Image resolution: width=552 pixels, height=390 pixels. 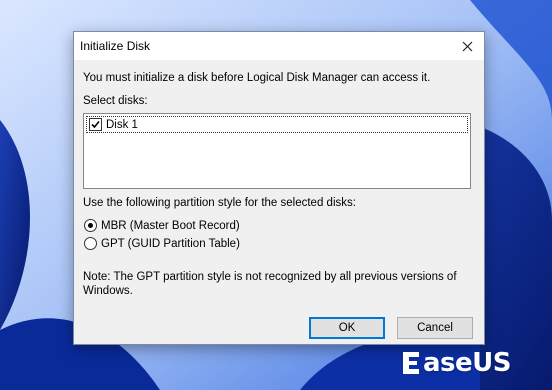 I want to click on gpt-radio, so click(x=90, y=243).